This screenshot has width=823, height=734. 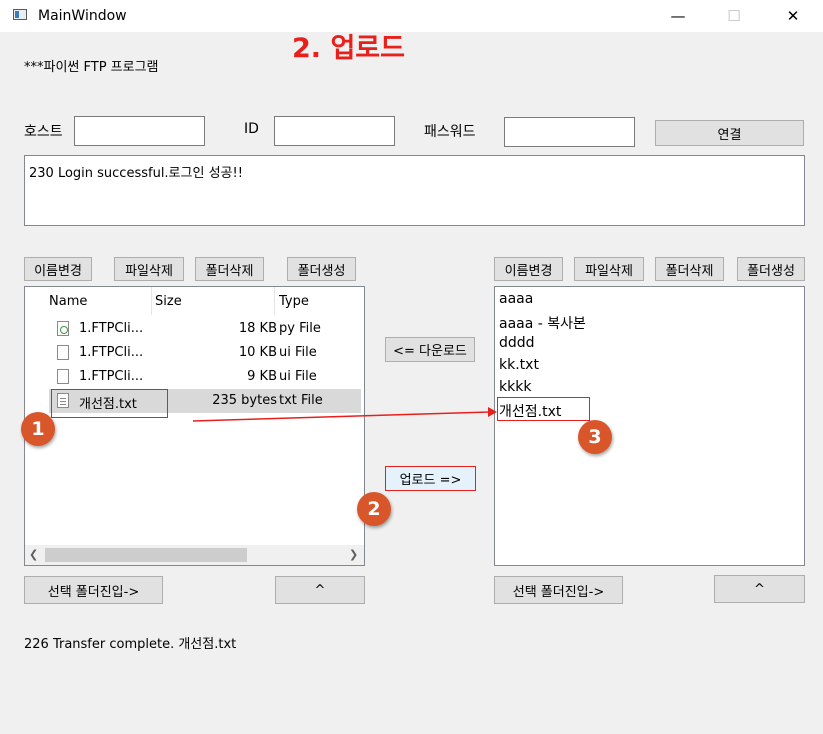 What do you see at coordinates (595, 437) in the screenshot?
I see `callout-badge-3: 3` at bounding box center [595, 437].